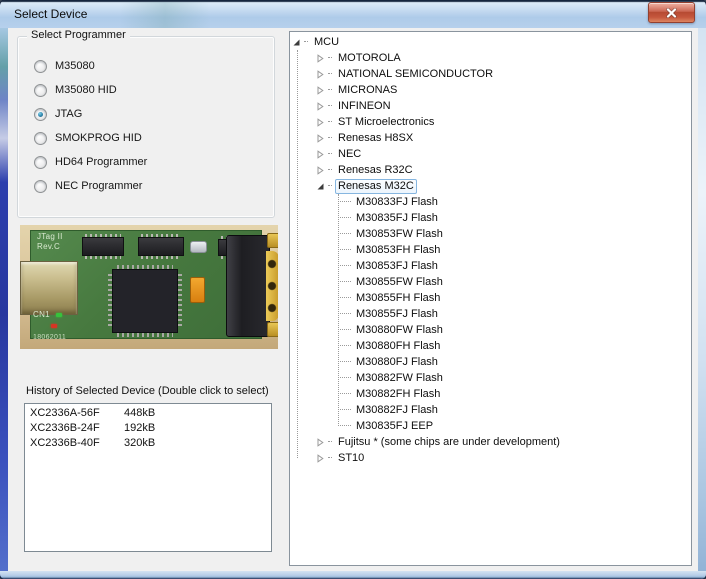 The image size is (706, 579). Describe the element at coordinates (50, 236) in the screenshot. I see `silkscreen-jtag-label: JTag II` at that location.